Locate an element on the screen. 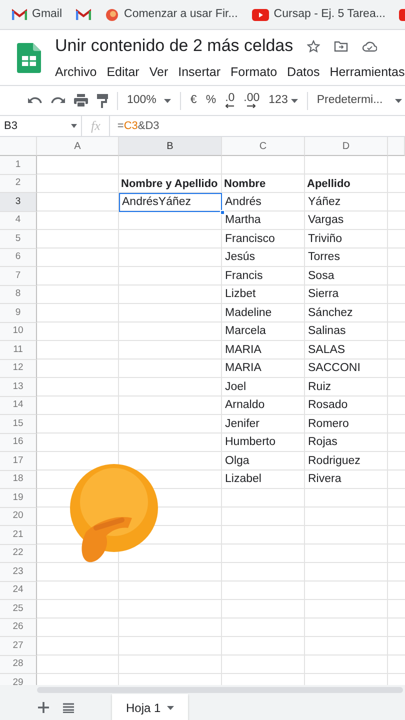 The width and height of the screenshot is (405, 720). table-cell: SACCONI is located at coordinates (346, 369).